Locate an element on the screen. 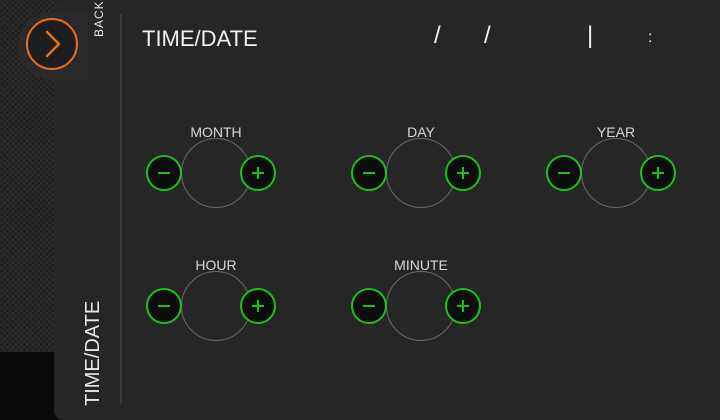 Image resolution: width=720 pixels, height=420 pixels. month-decrement-button is located at coordinates (164, 173).